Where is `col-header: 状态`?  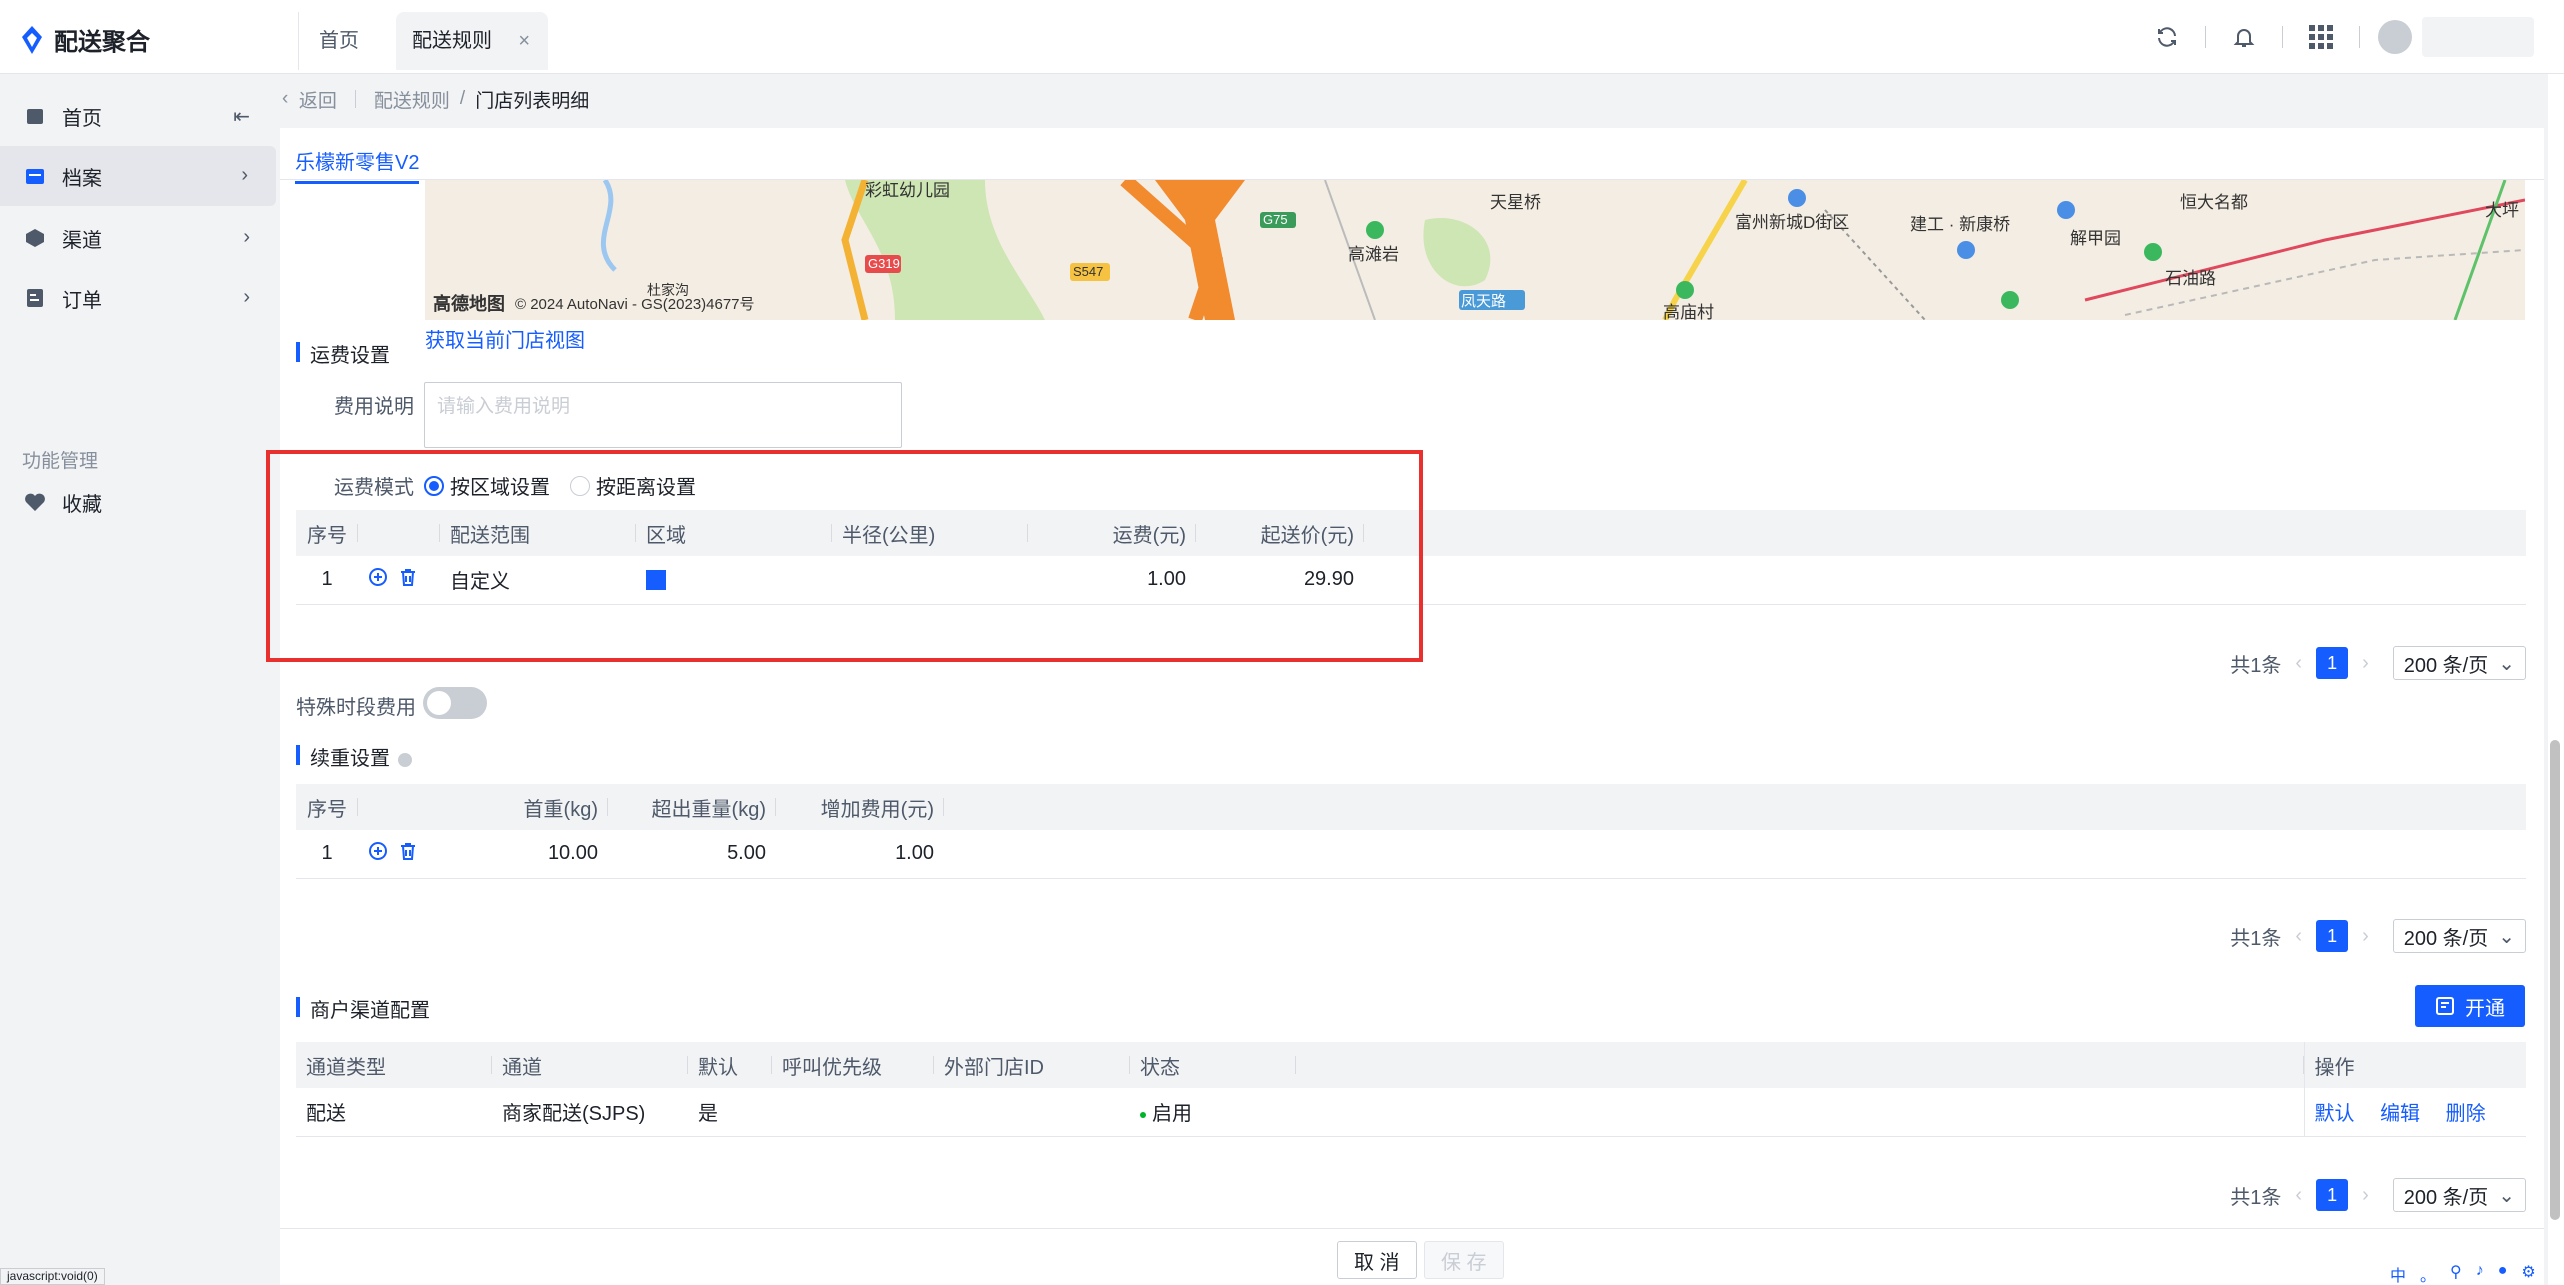 col-header: 状态 is located at coordinates (1213, 1065).